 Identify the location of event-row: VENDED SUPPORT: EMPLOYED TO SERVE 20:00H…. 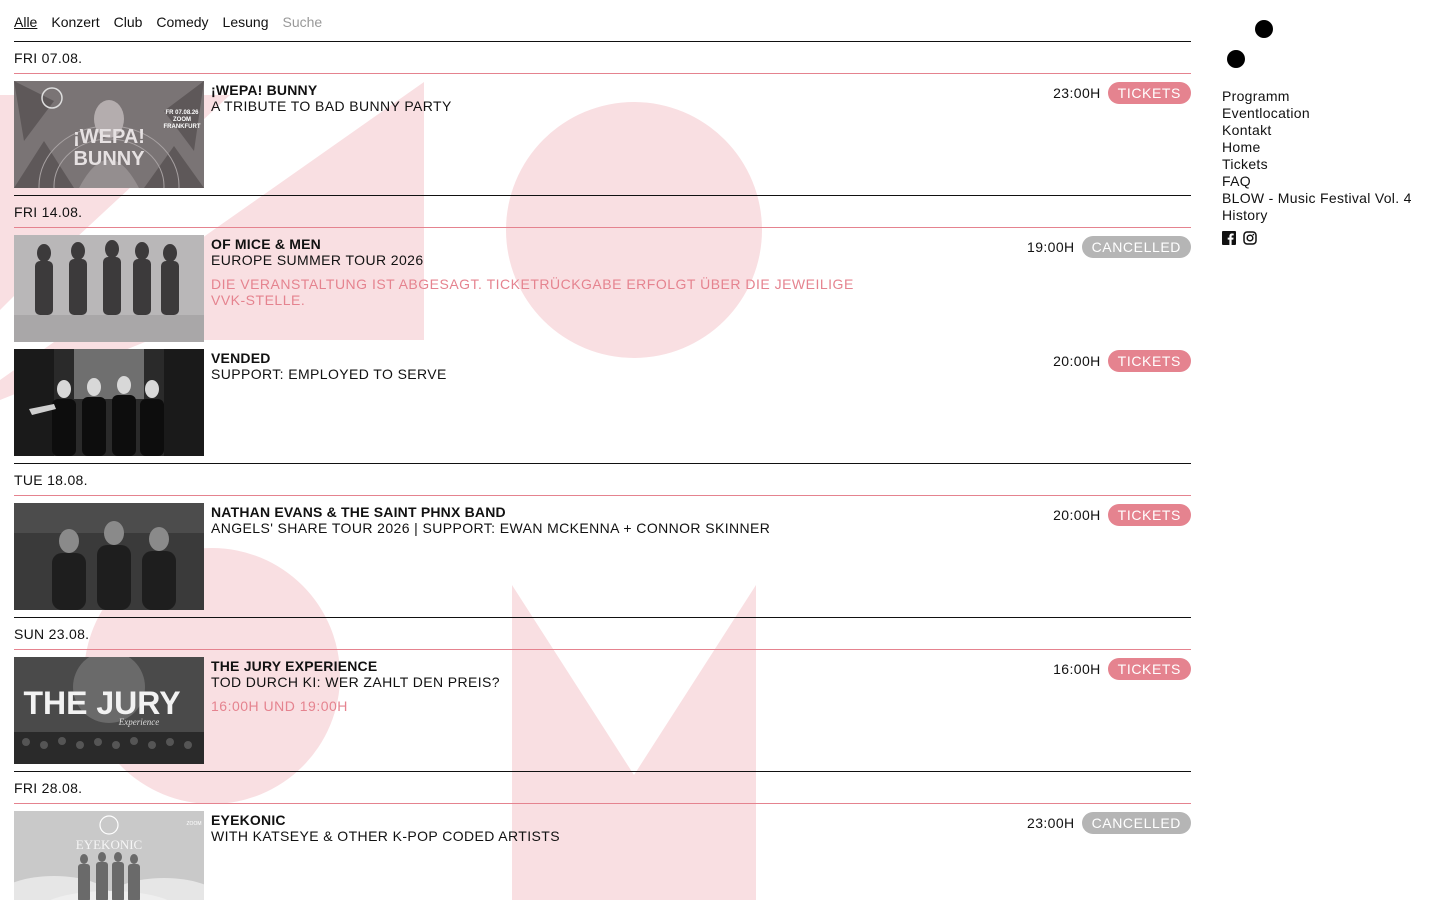
(602, 406).